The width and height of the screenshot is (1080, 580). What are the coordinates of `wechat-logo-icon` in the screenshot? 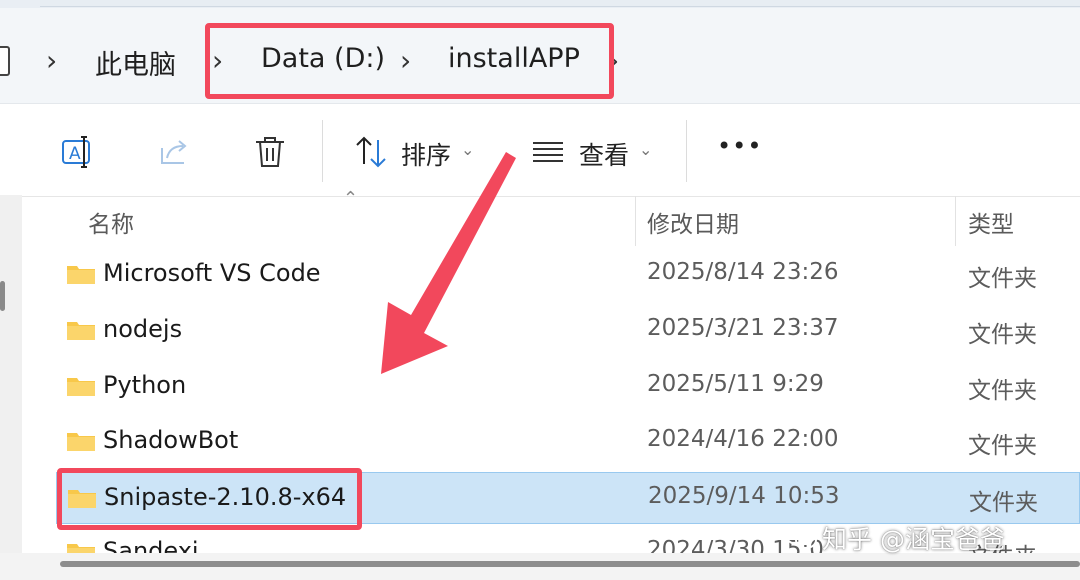 It's located at (801, 537).